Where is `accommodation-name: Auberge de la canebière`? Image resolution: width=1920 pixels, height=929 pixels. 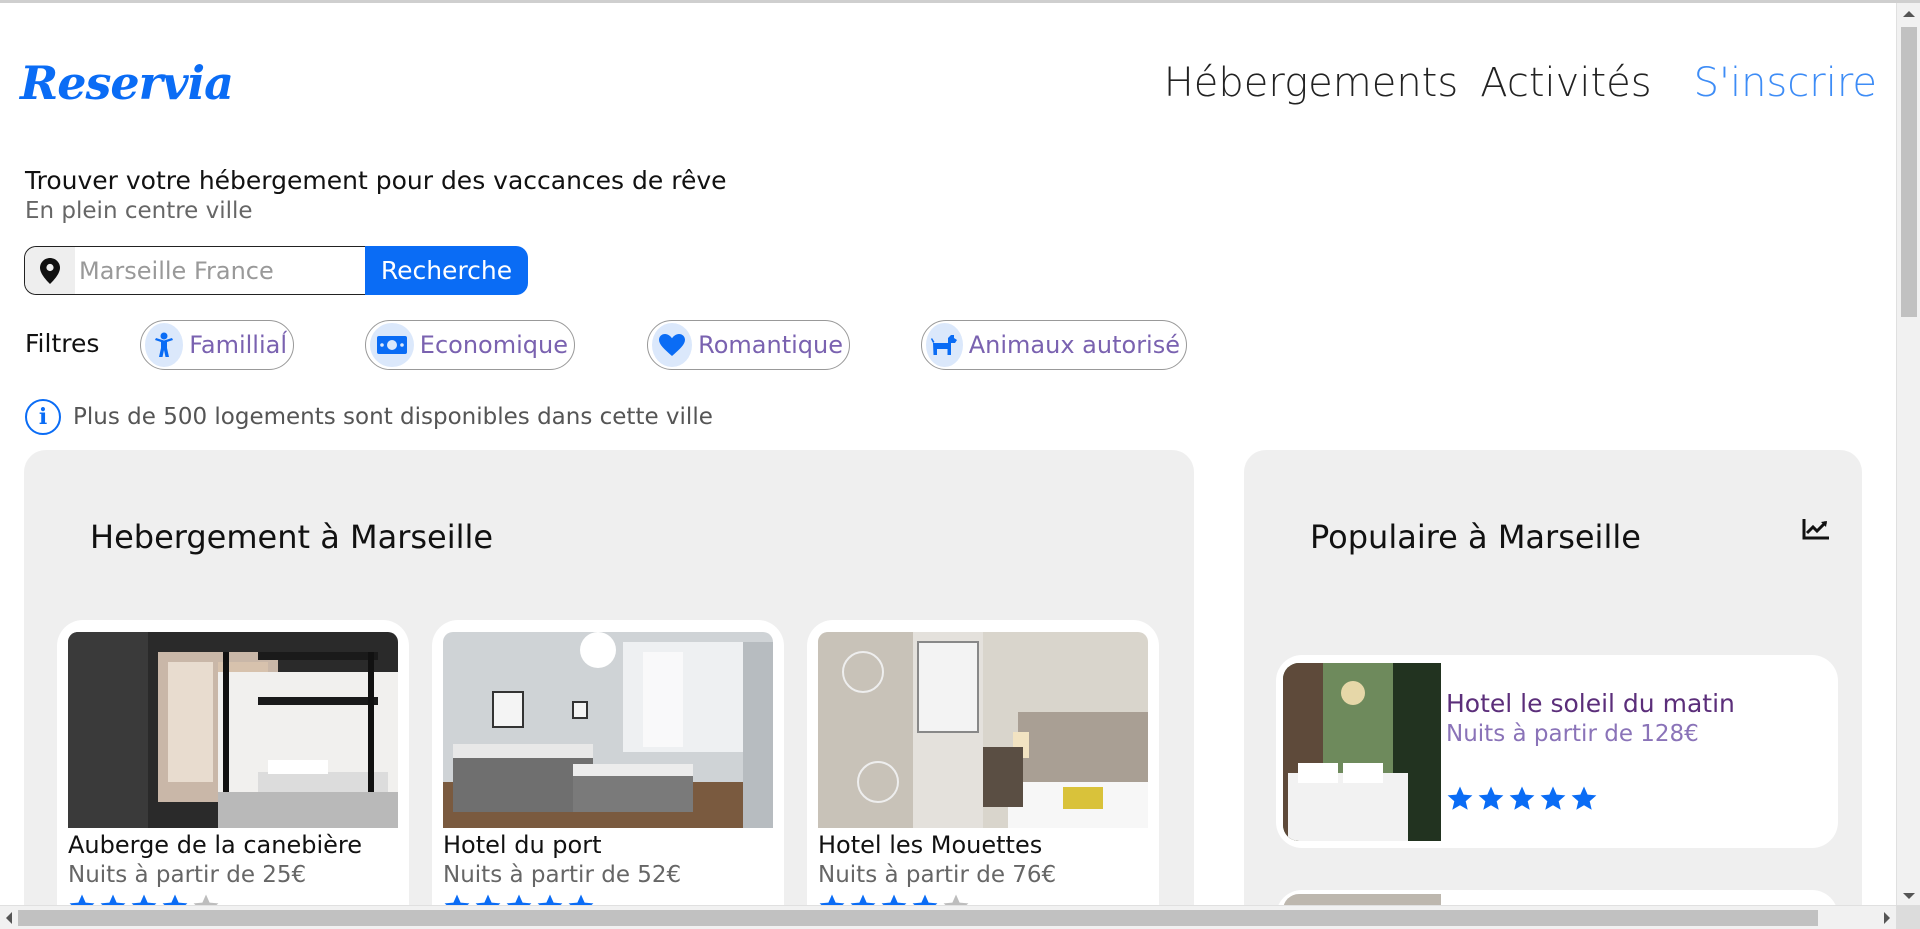
accommodation-name: Auberge de la canebière is located at coordinates (215, 845).